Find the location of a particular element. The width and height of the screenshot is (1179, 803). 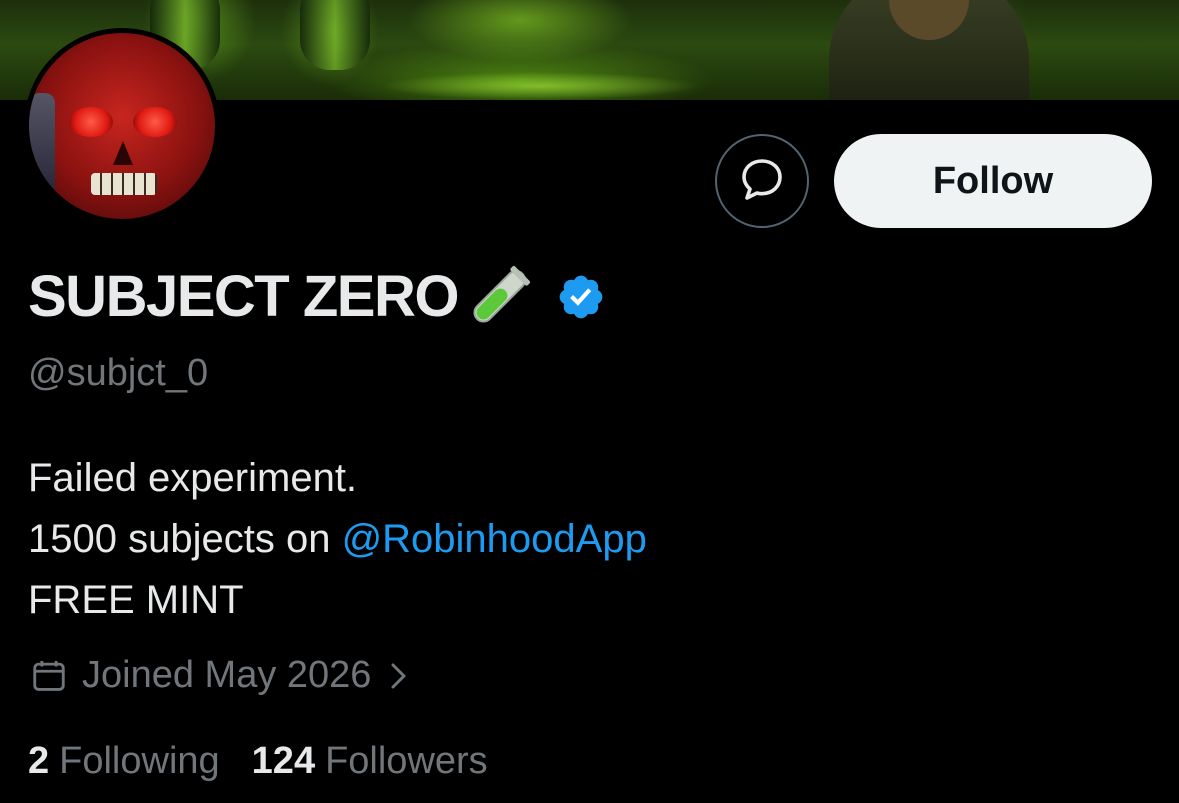

followers-count: 124 is located at coordinates (283, 761).